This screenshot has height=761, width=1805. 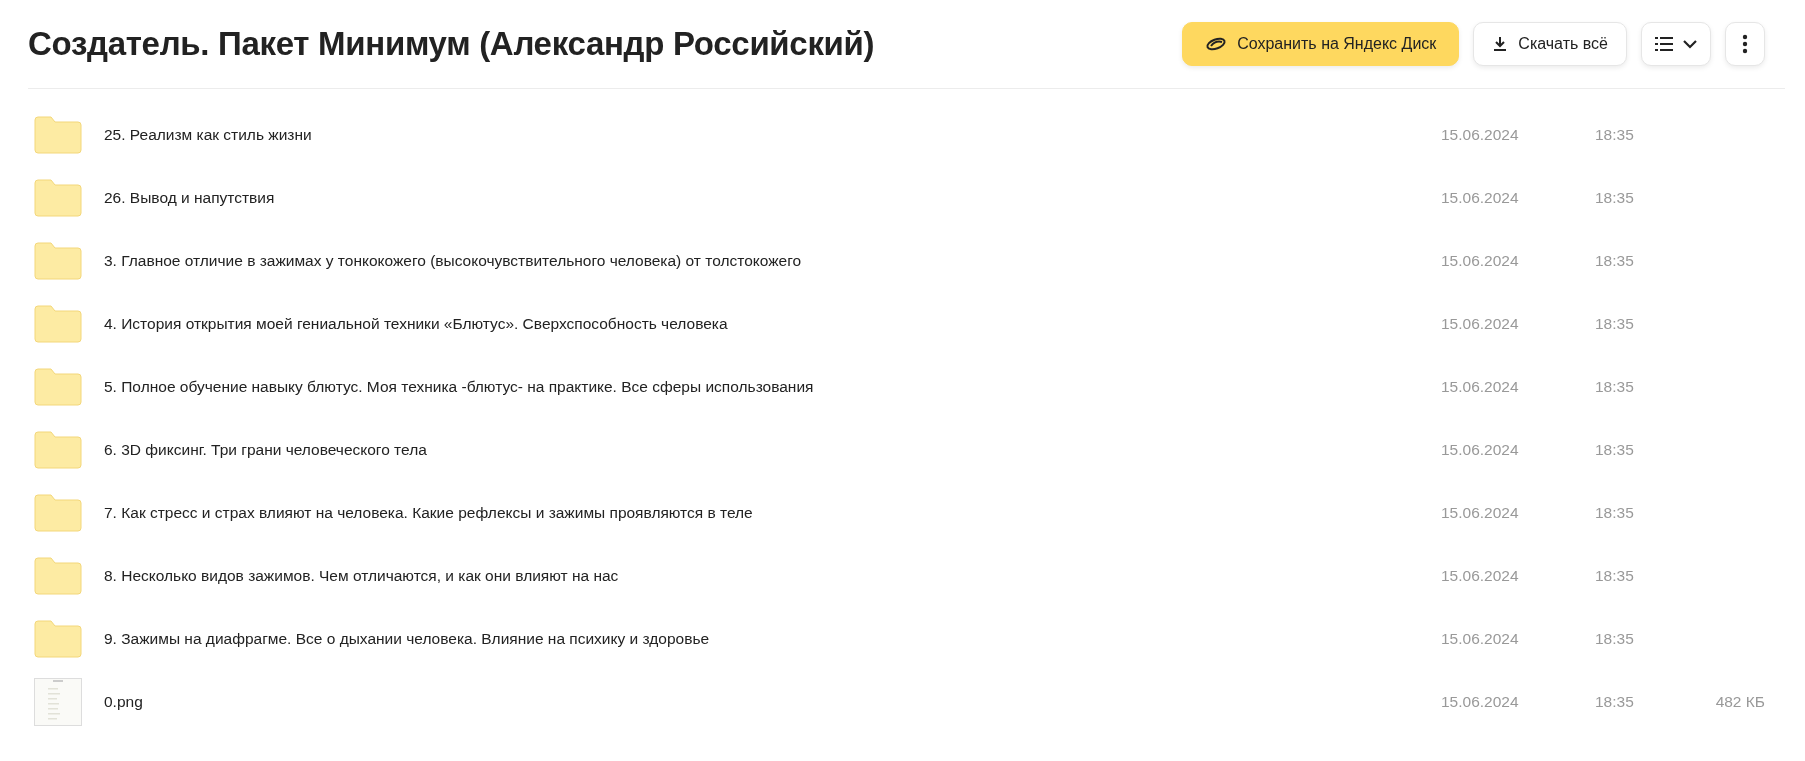 I want to click on file-name: 3. Главное отличие в зажимах у тонкокожего (высокочувствительного человека) от толстокожего, so click(x=772, y=260).